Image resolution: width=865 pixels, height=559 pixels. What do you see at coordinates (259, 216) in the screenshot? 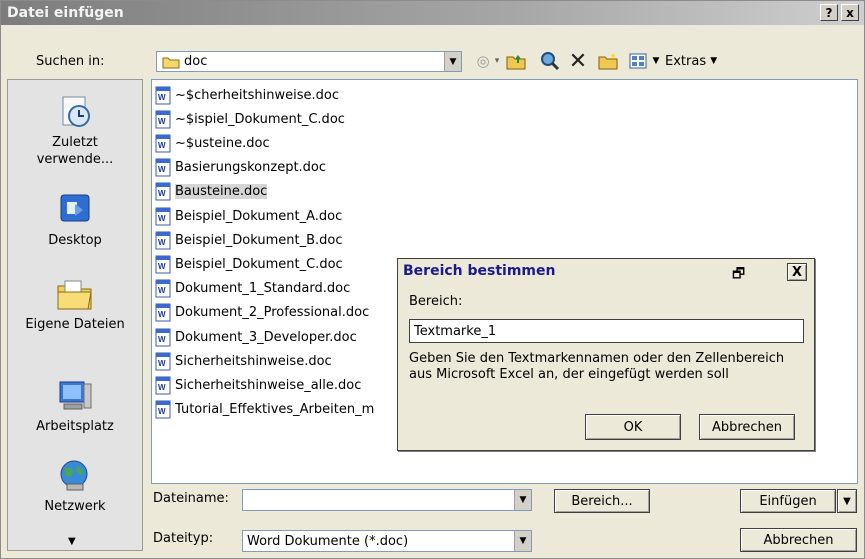
I see `file-name: Beispiel_Dokument_A.doc` at bounding box center [259, 216].